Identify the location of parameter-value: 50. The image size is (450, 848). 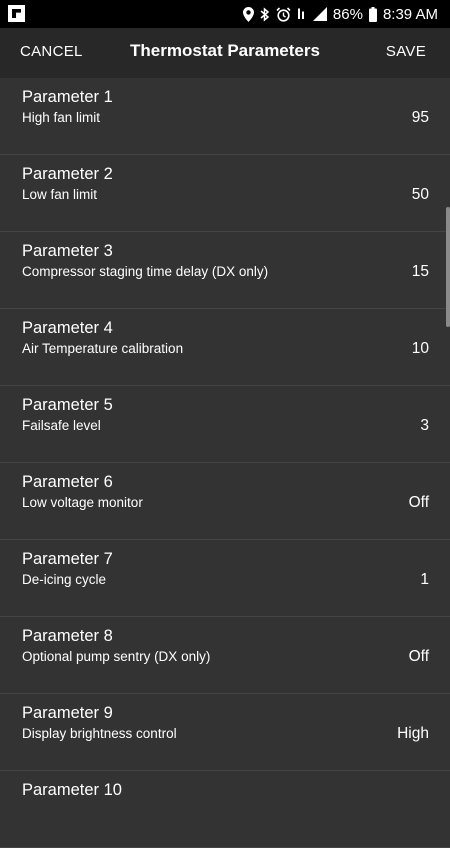
(420, 194).